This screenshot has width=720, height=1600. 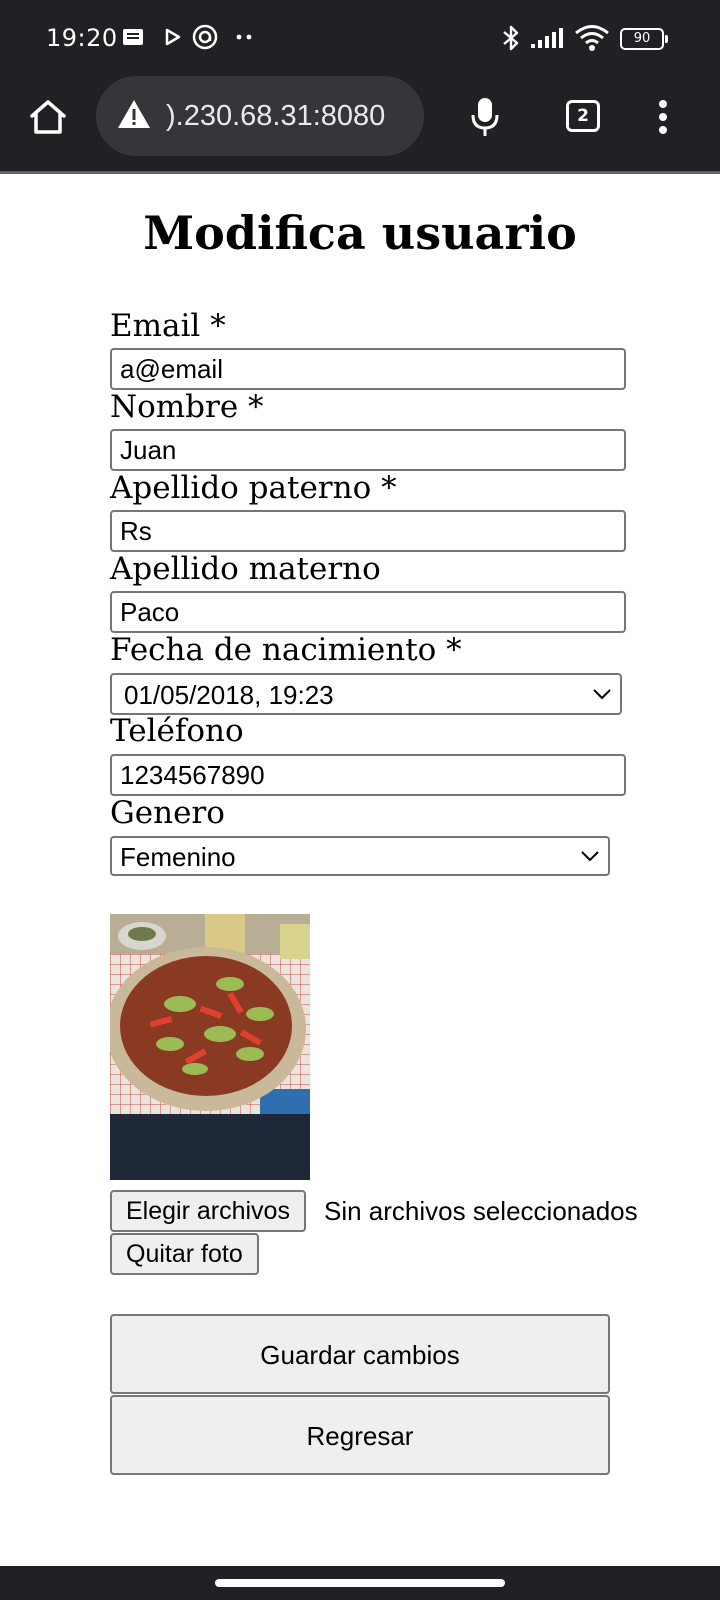 I want to click on status-time: 19:20, so click(x=82, y=38).